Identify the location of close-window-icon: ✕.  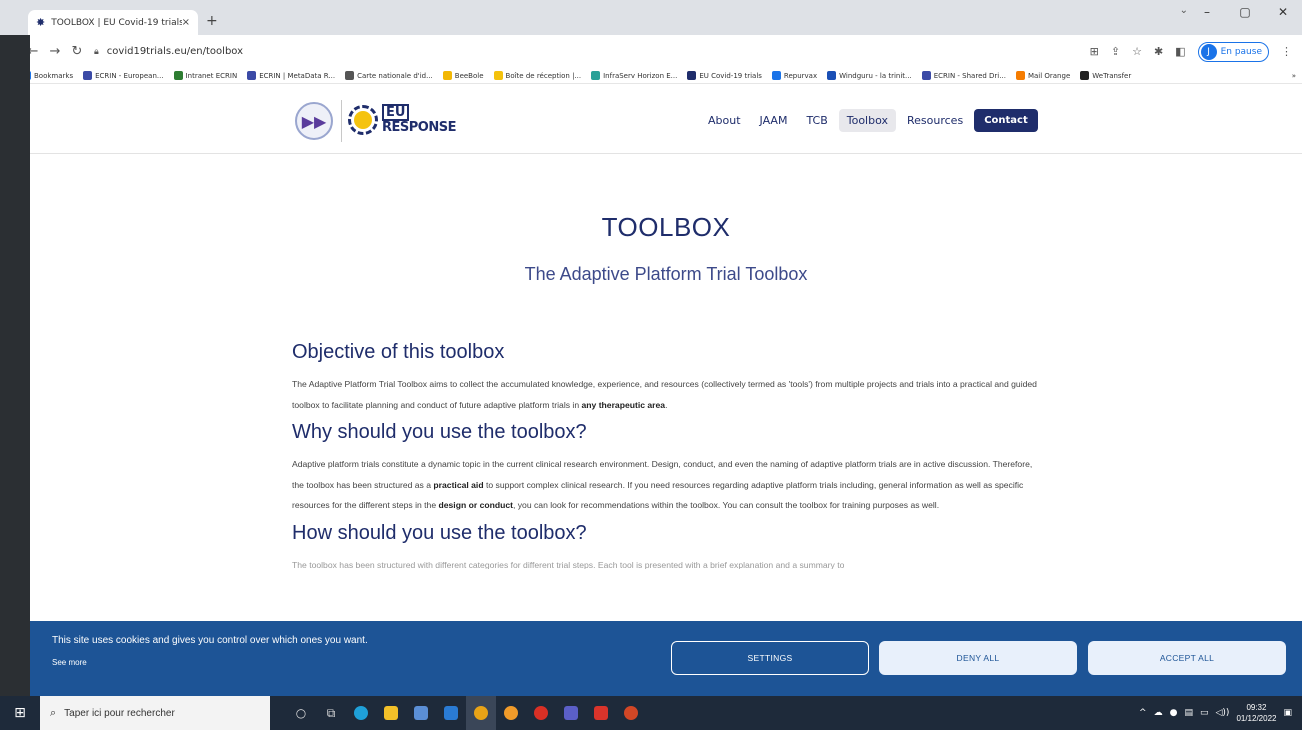
(1283, 17).